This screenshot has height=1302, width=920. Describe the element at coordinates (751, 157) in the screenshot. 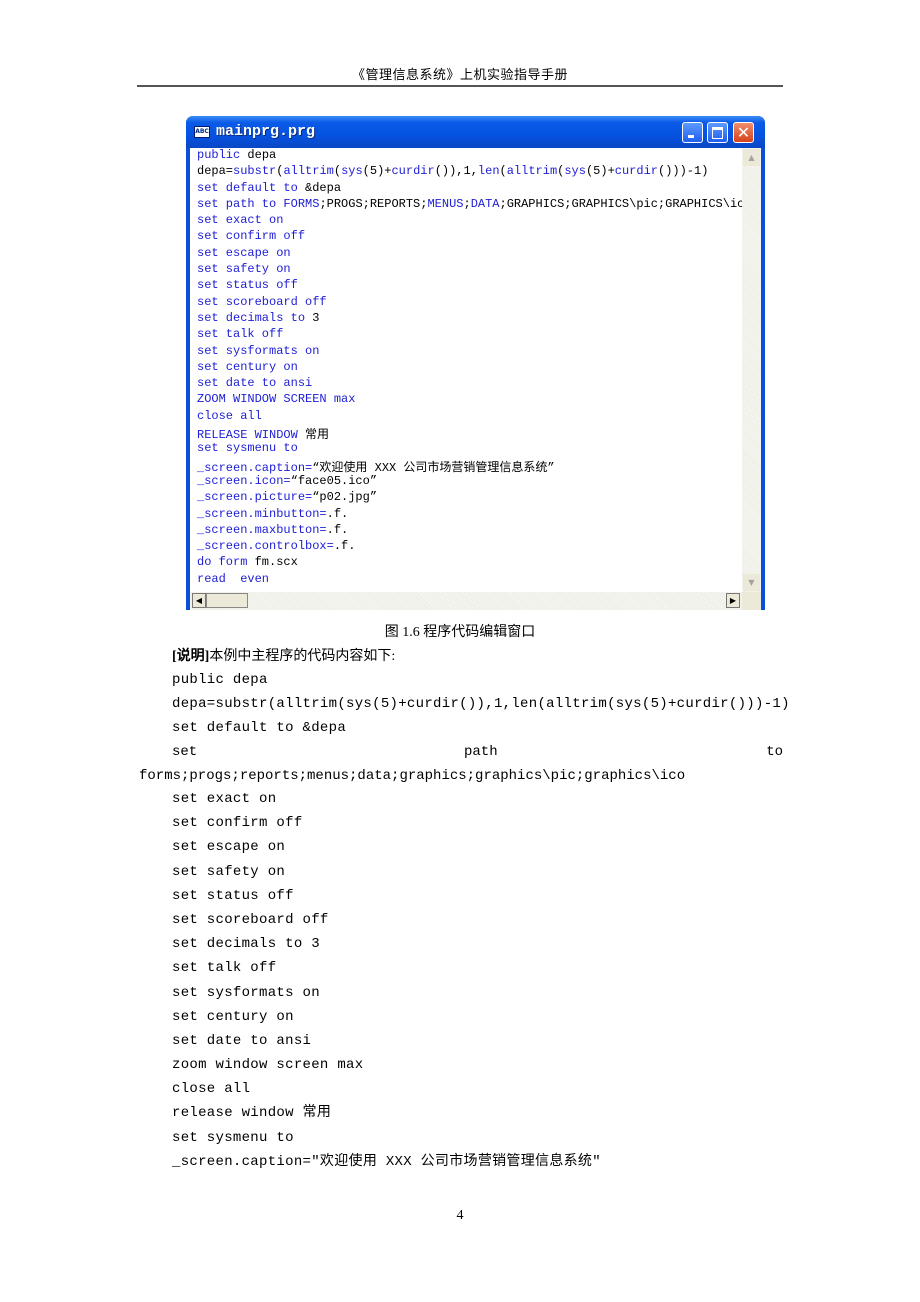

I see `scroll-up-arrow-icon: ▲` at that location.